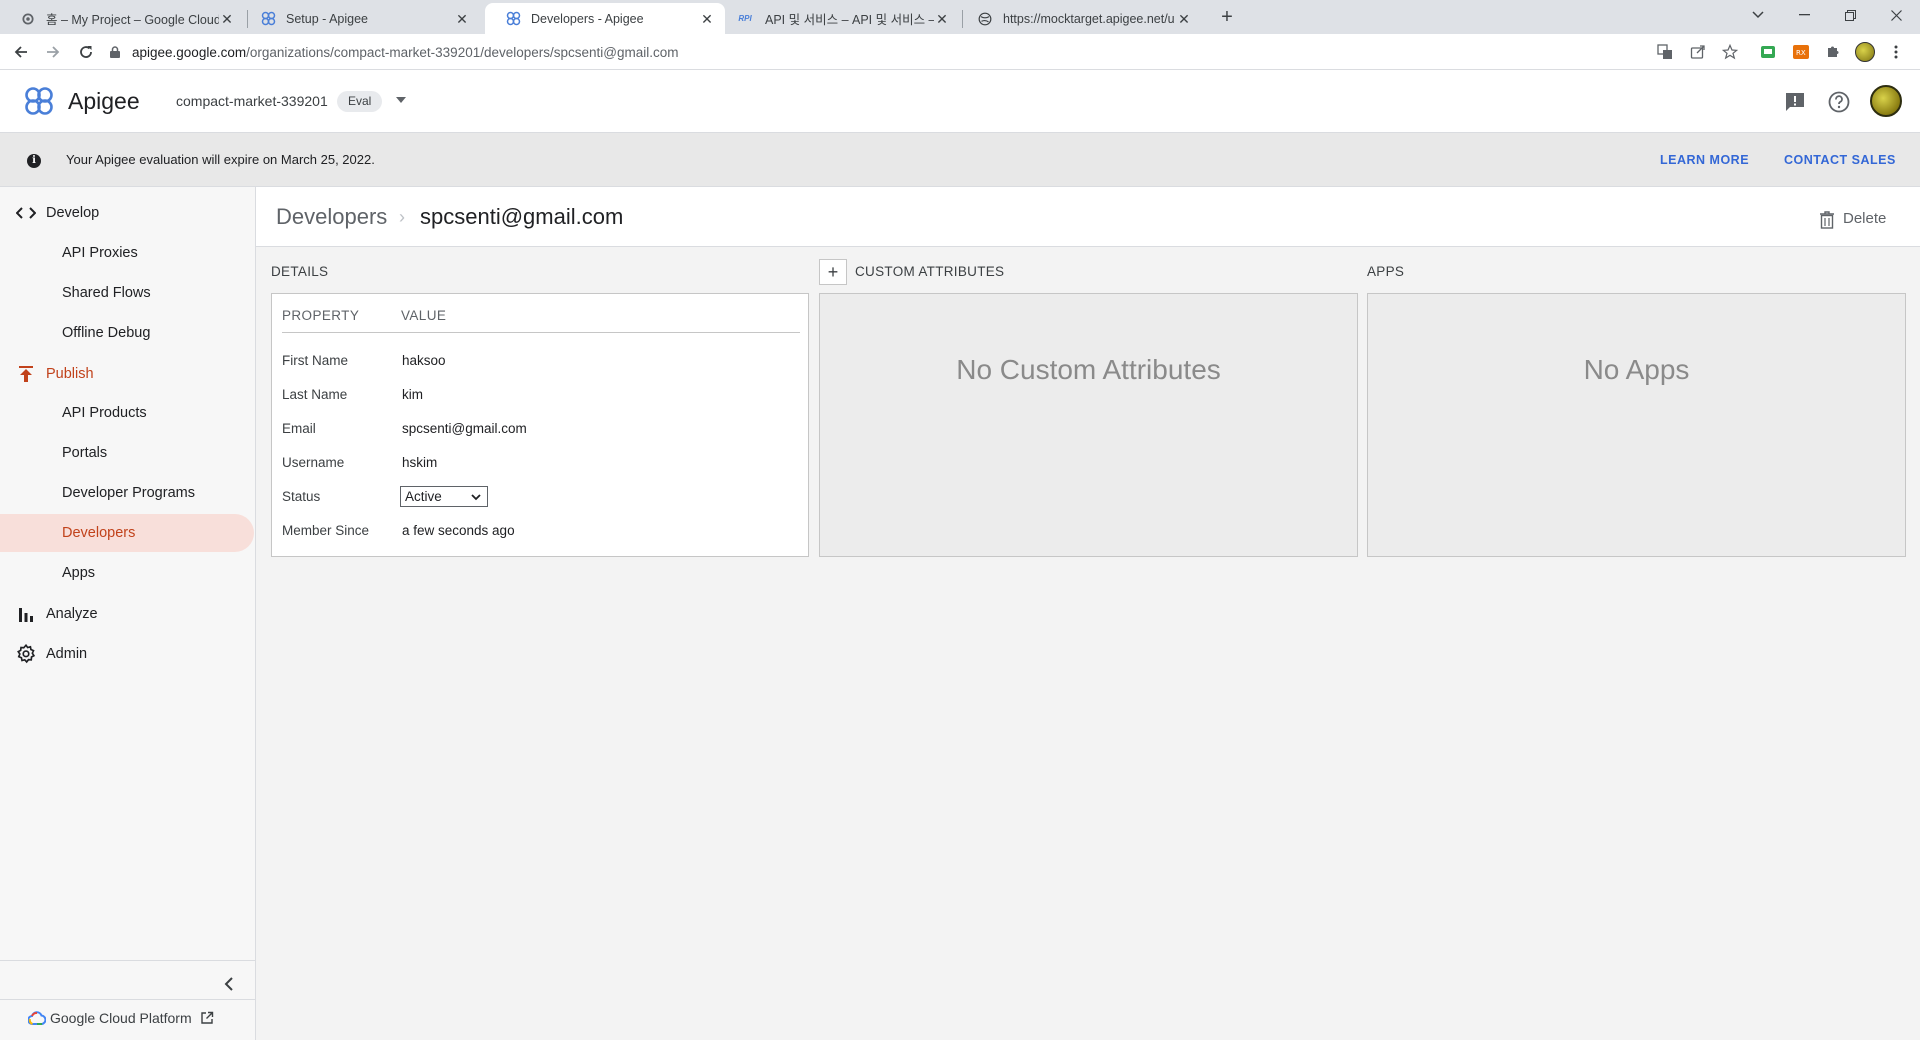 This screenshot has width=1920, height=1040. I want to click on org-selector: compact-market-339201, so click(252, 101).